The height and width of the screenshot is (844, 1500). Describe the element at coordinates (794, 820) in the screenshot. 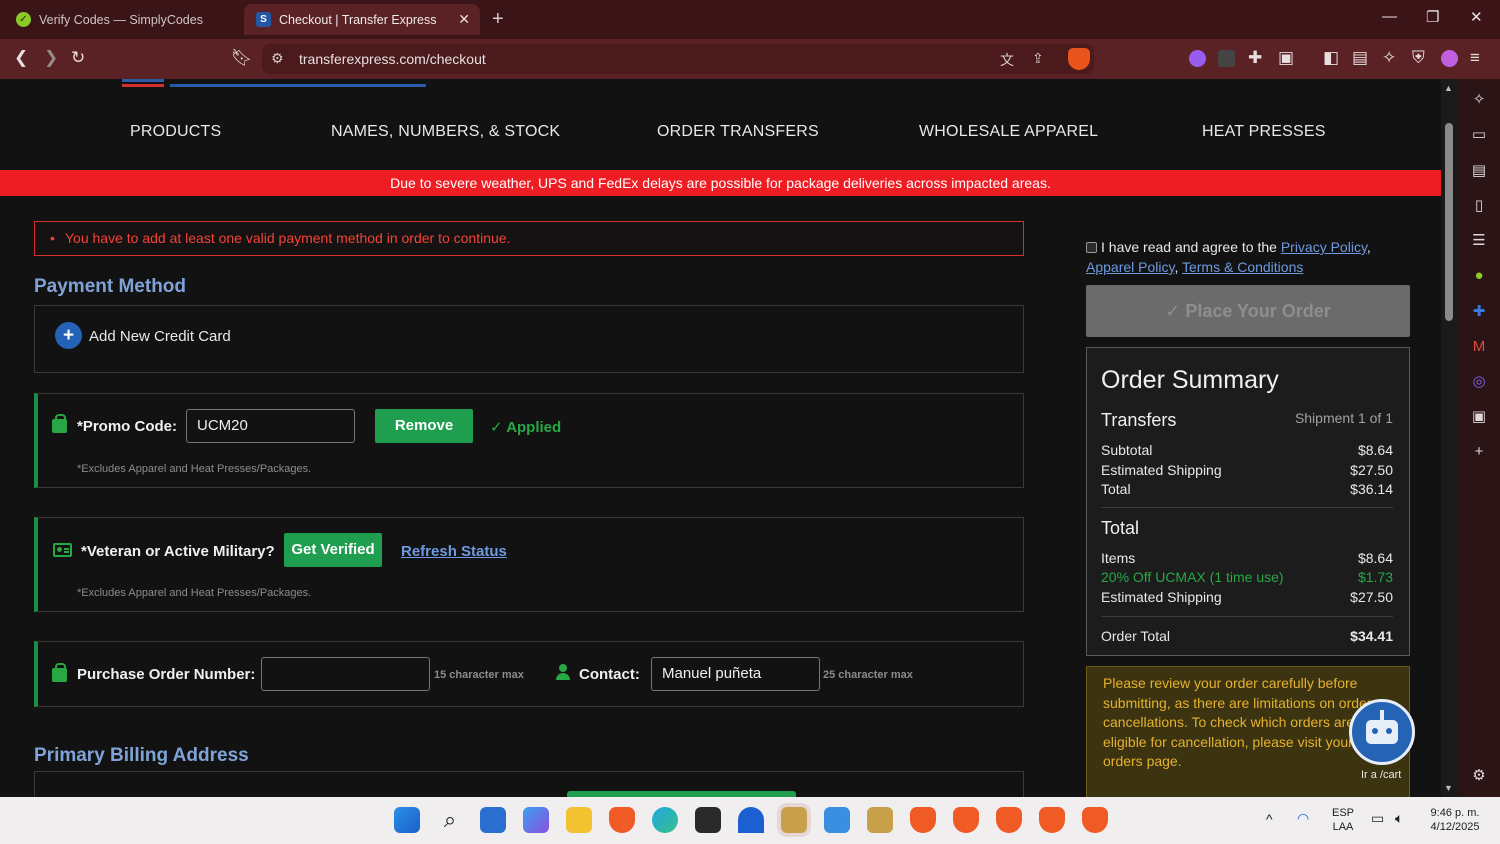

I see `league-icon` at that location.